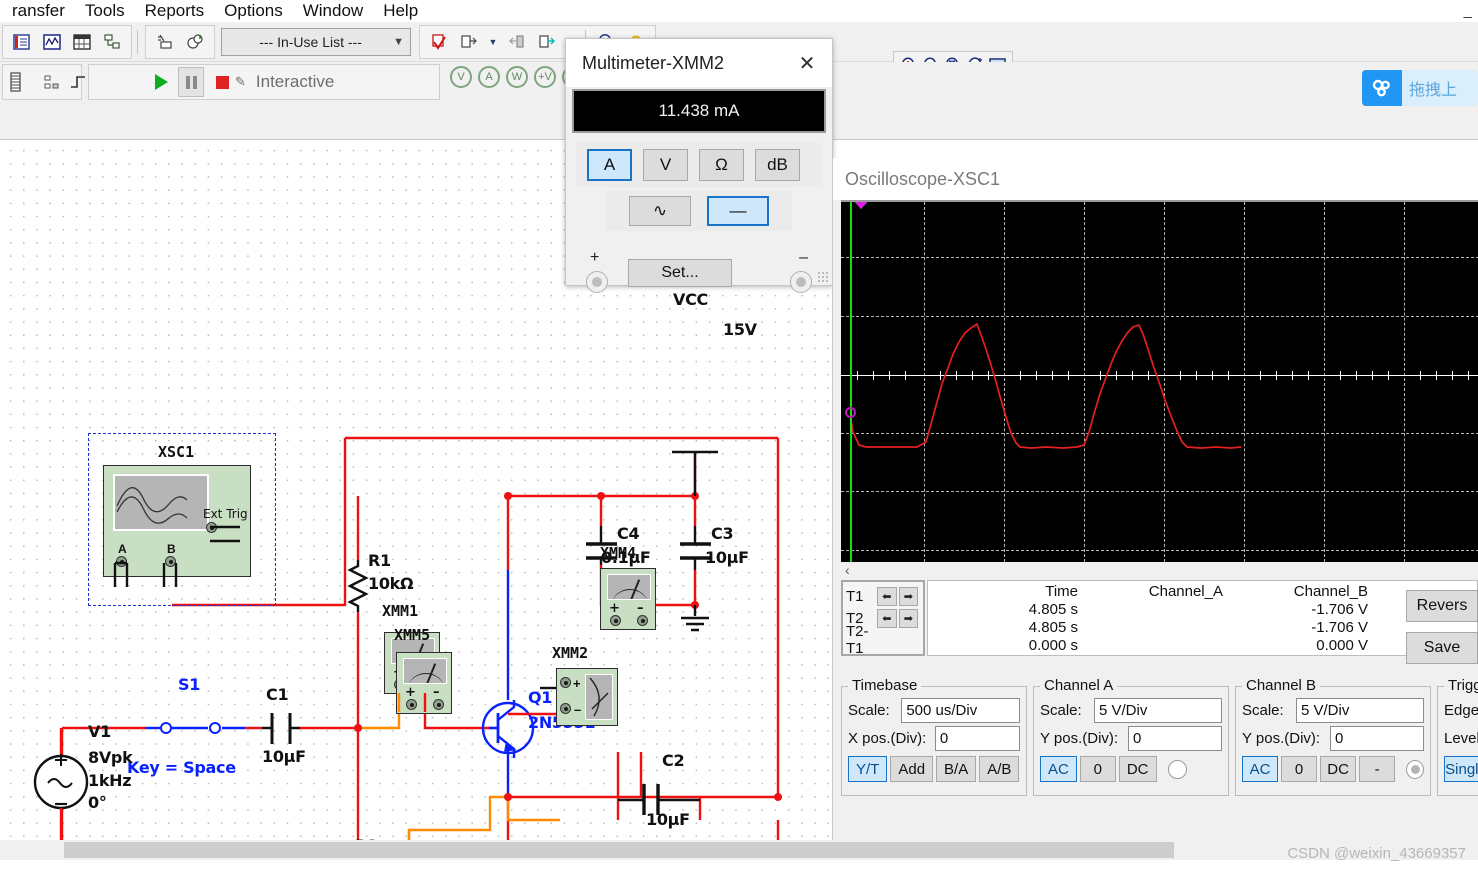 The height and width of the screenshot is (870, 1478). Describe the element at coordinates (78, 82) in the screenshot. I see `step-signal-icon` at that location.